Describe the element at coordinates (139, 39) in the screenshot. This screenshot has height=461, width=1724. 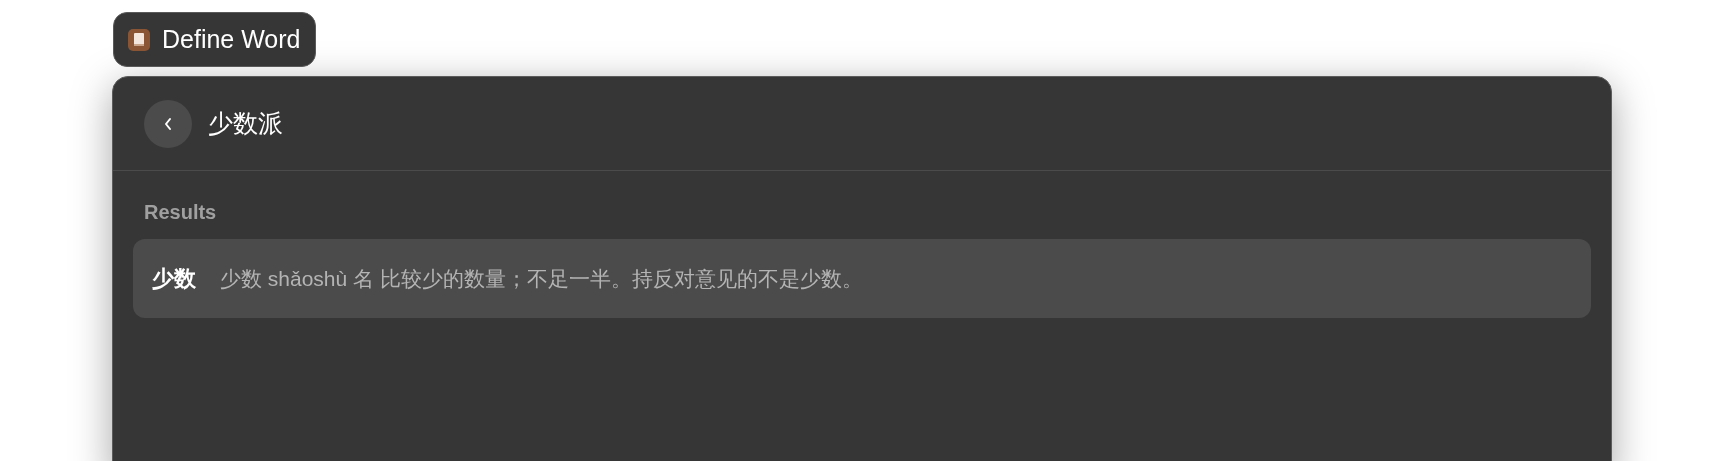
I see `book-icon` at that location.